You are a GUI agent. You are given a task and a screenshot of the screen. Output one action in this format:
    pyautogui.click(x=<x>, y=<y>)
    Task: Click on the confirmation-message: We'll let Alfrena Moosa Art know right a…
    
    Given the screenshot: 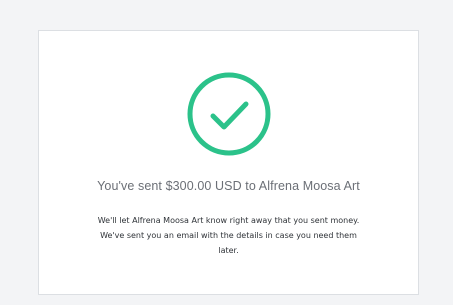 What is the action you would take?
    pyautogui.click(x=228, y=235)
    